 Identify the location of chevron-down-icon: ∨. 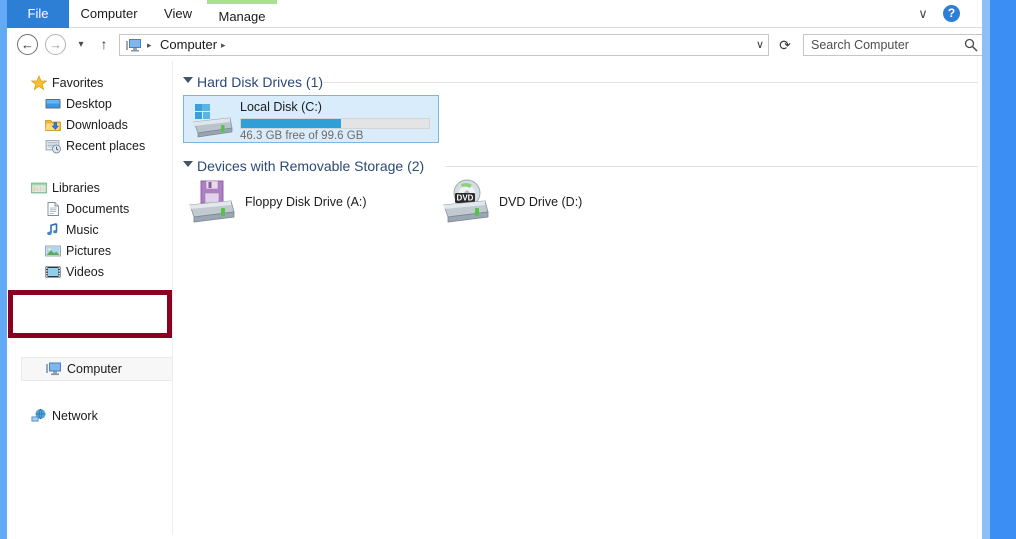
(923, 14).